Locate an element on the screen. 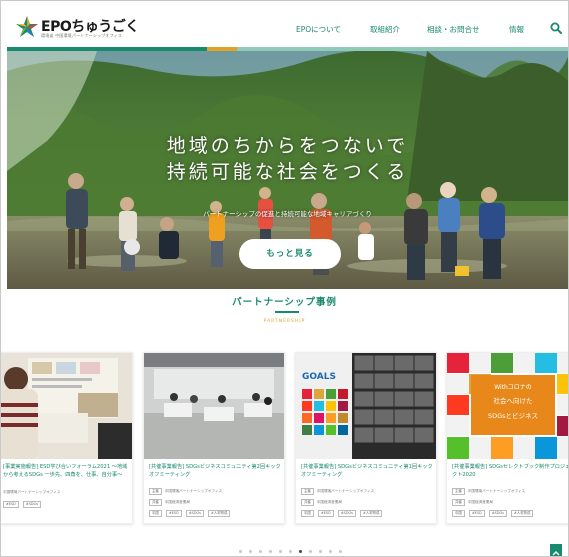  hero-subtitle: パートナーシップの促進と持続可能な地域キャリアづくり is located at coordinates (287, 214).